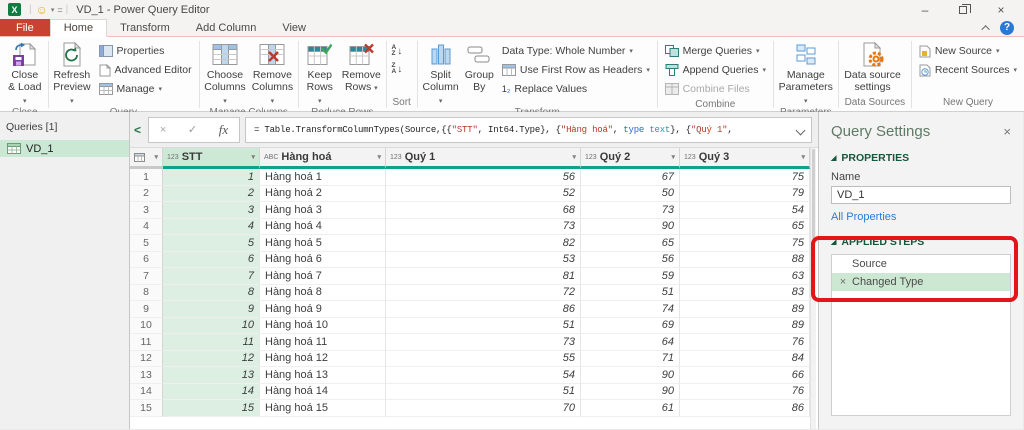  Describe the element at coordinates (320, 72) in the screenshot. I see `keep-rows-button: Keep Rows ▾` at that location.